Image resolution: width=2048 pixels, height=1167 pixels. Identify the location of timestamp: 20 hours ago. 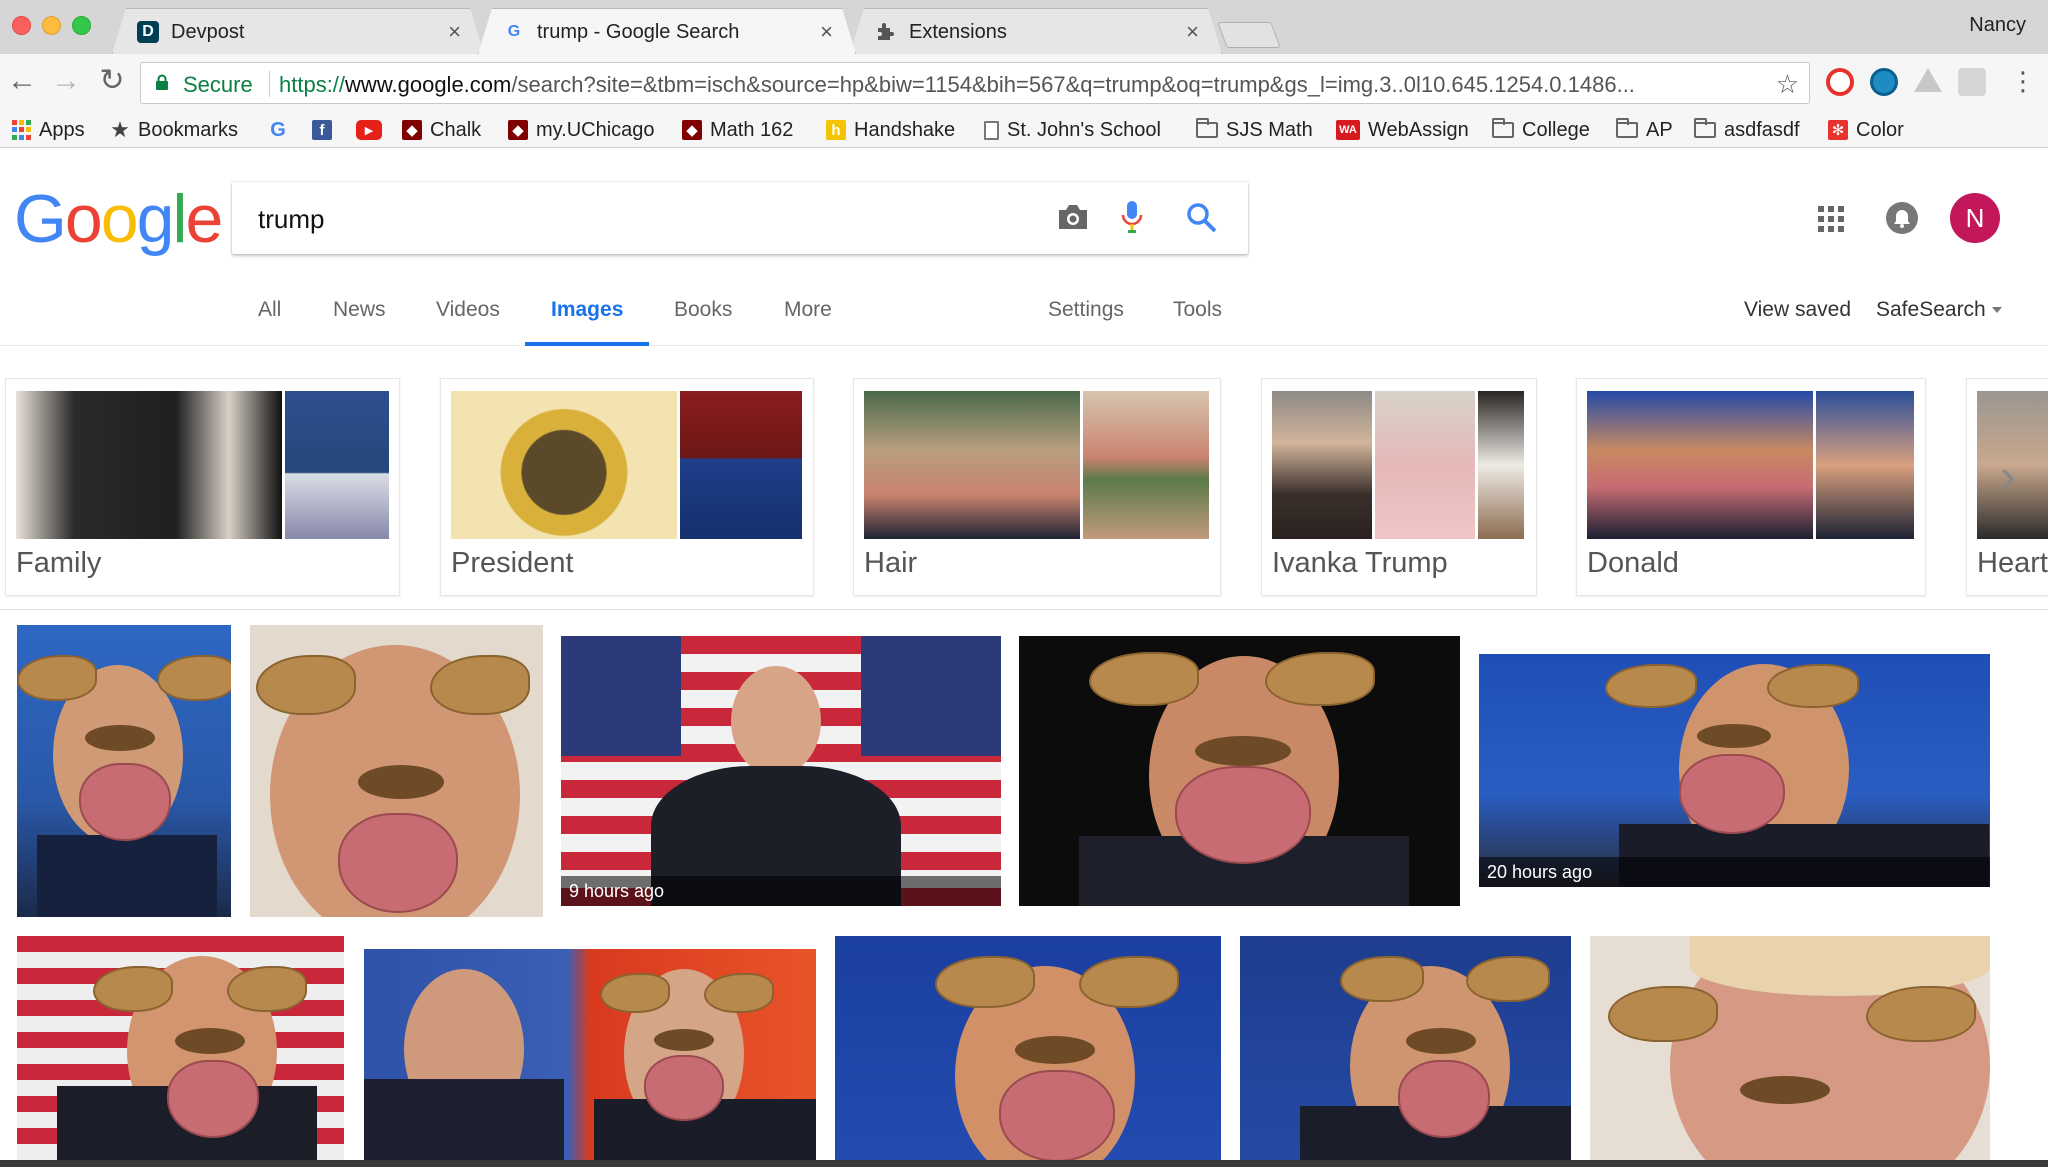
(1734, 872).